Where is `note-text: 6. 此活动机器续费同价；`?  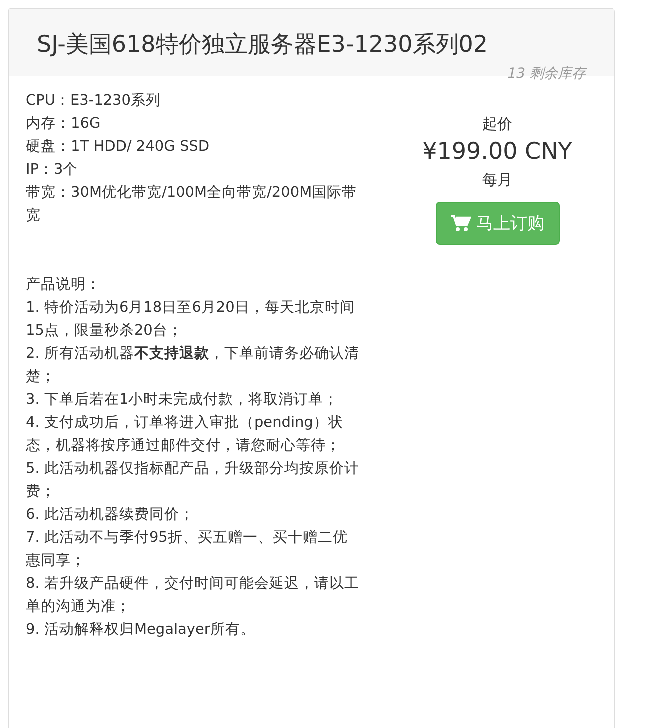 note-text: 6. 此活动机器续费同价； is located at coordinates (111, 515).